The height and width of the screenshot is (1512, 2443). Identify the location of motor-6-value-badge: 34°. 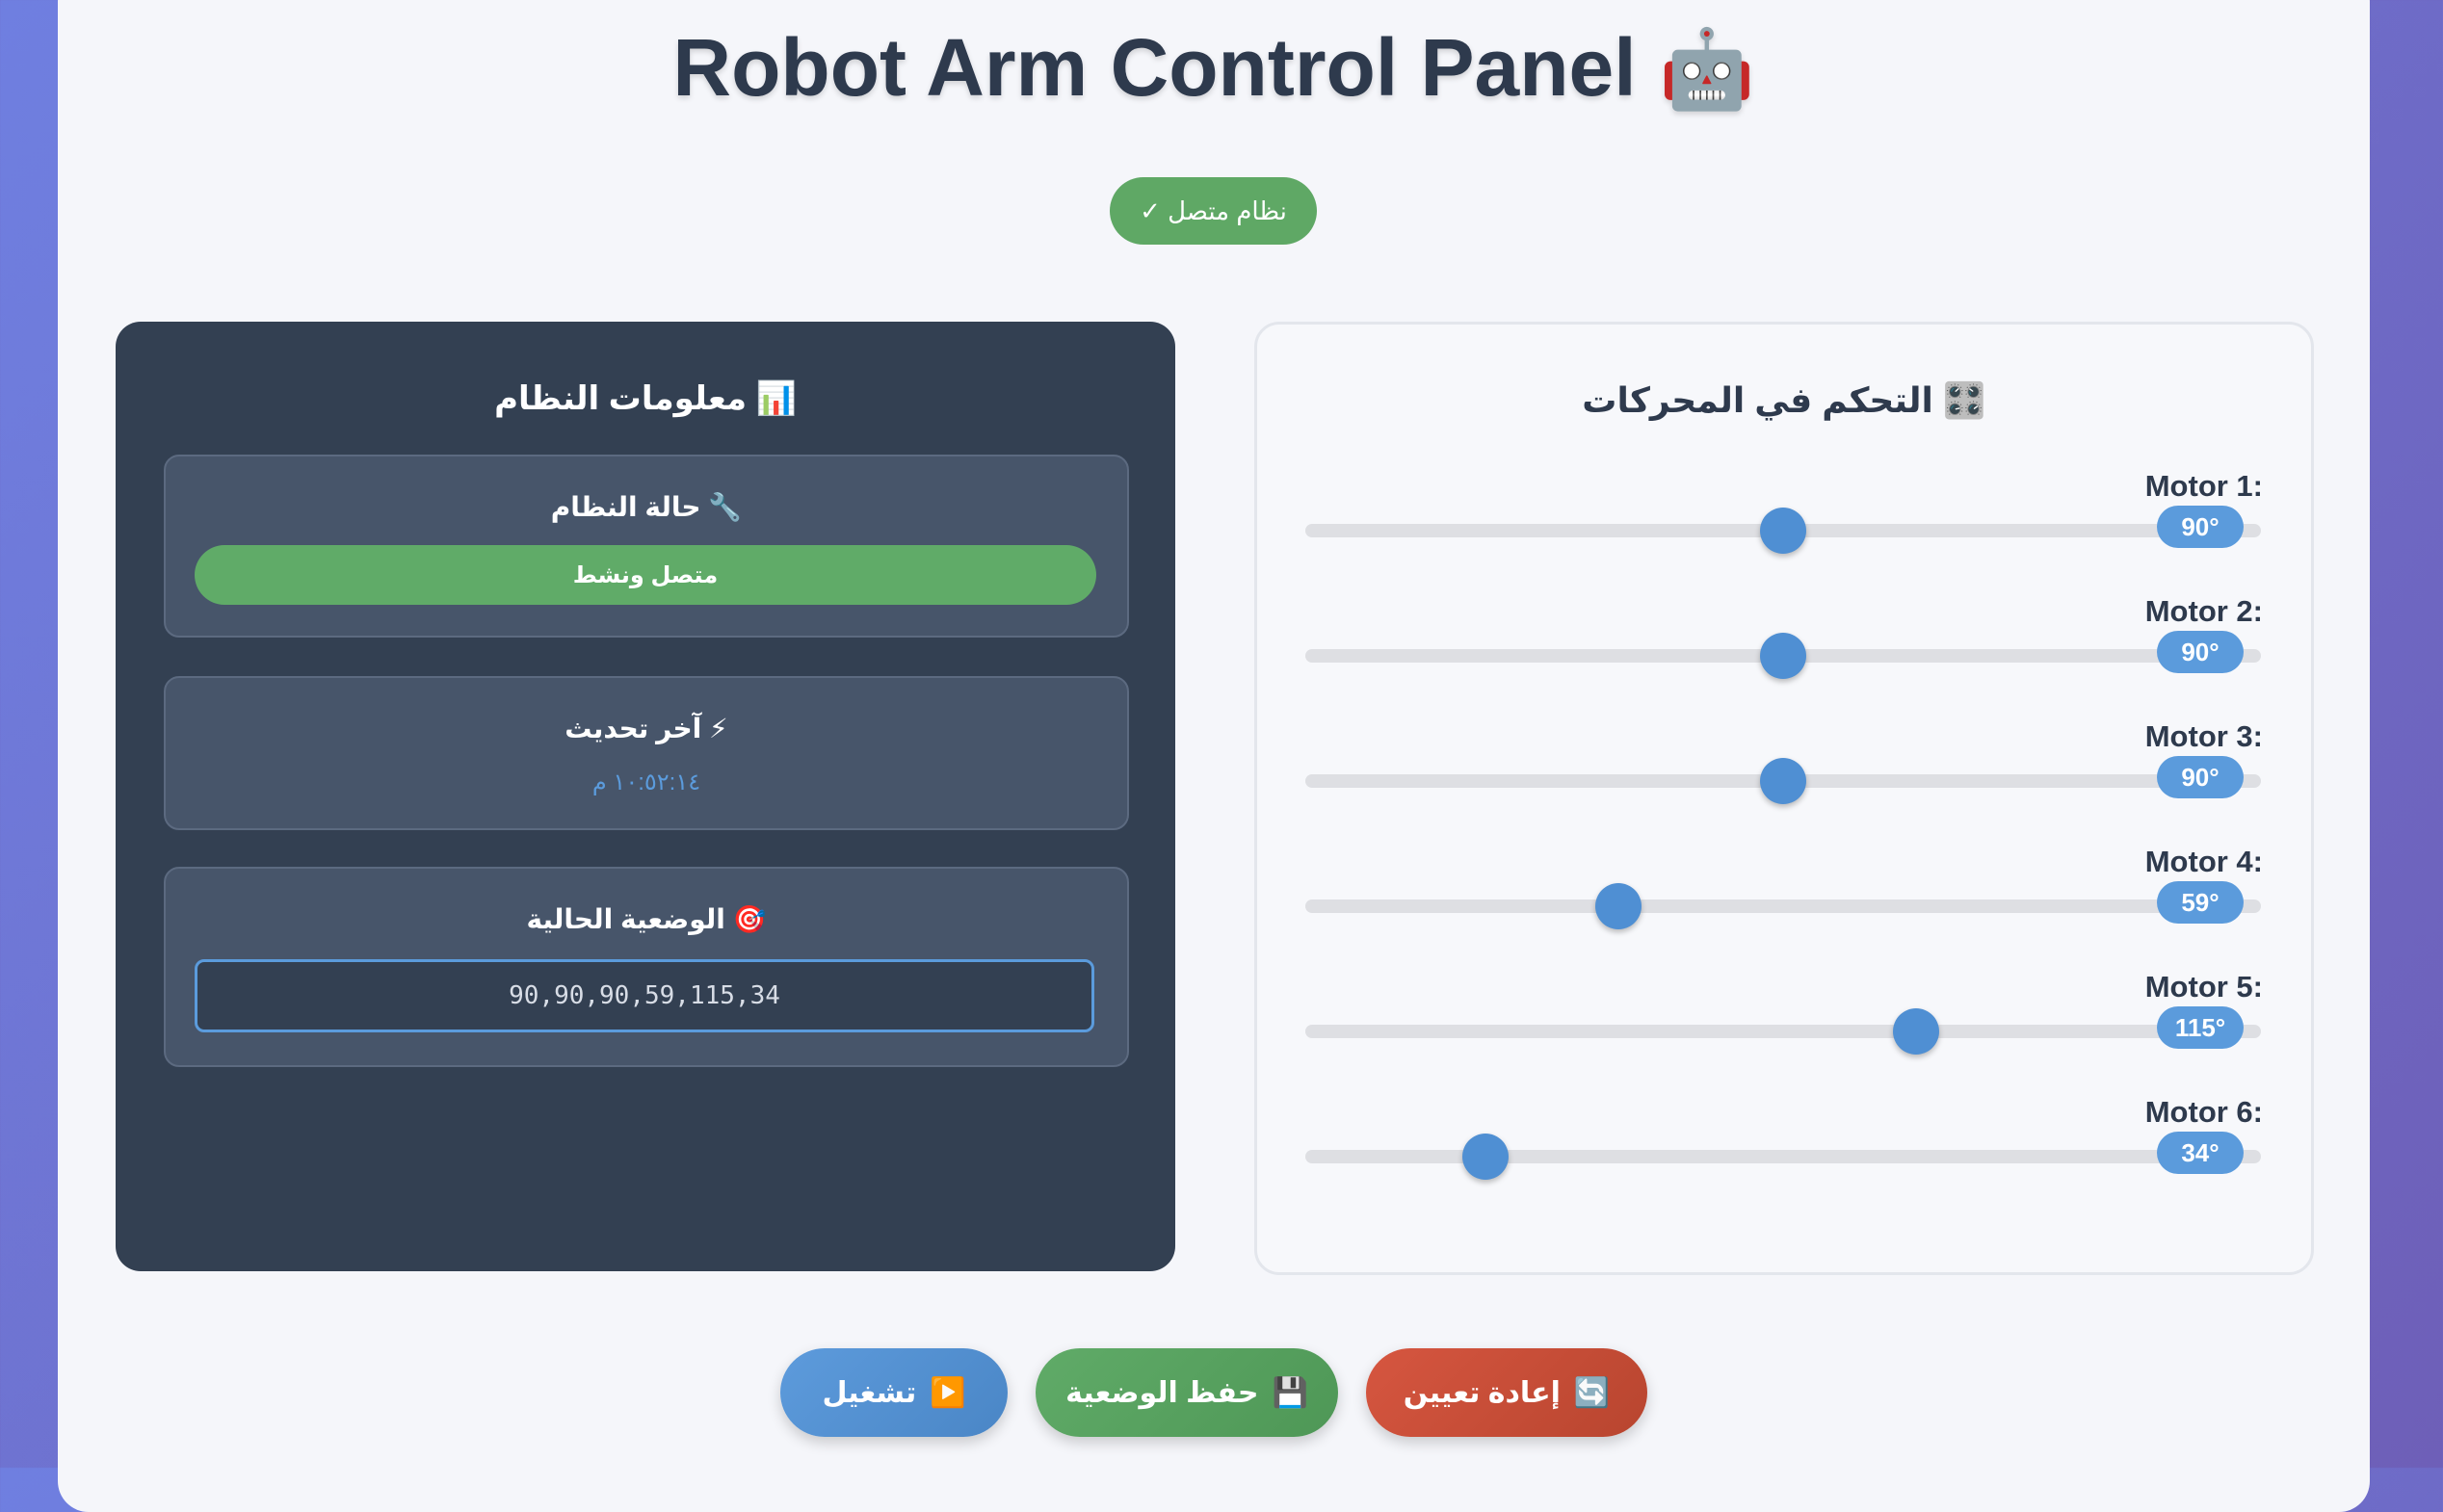
(2200, 1153).